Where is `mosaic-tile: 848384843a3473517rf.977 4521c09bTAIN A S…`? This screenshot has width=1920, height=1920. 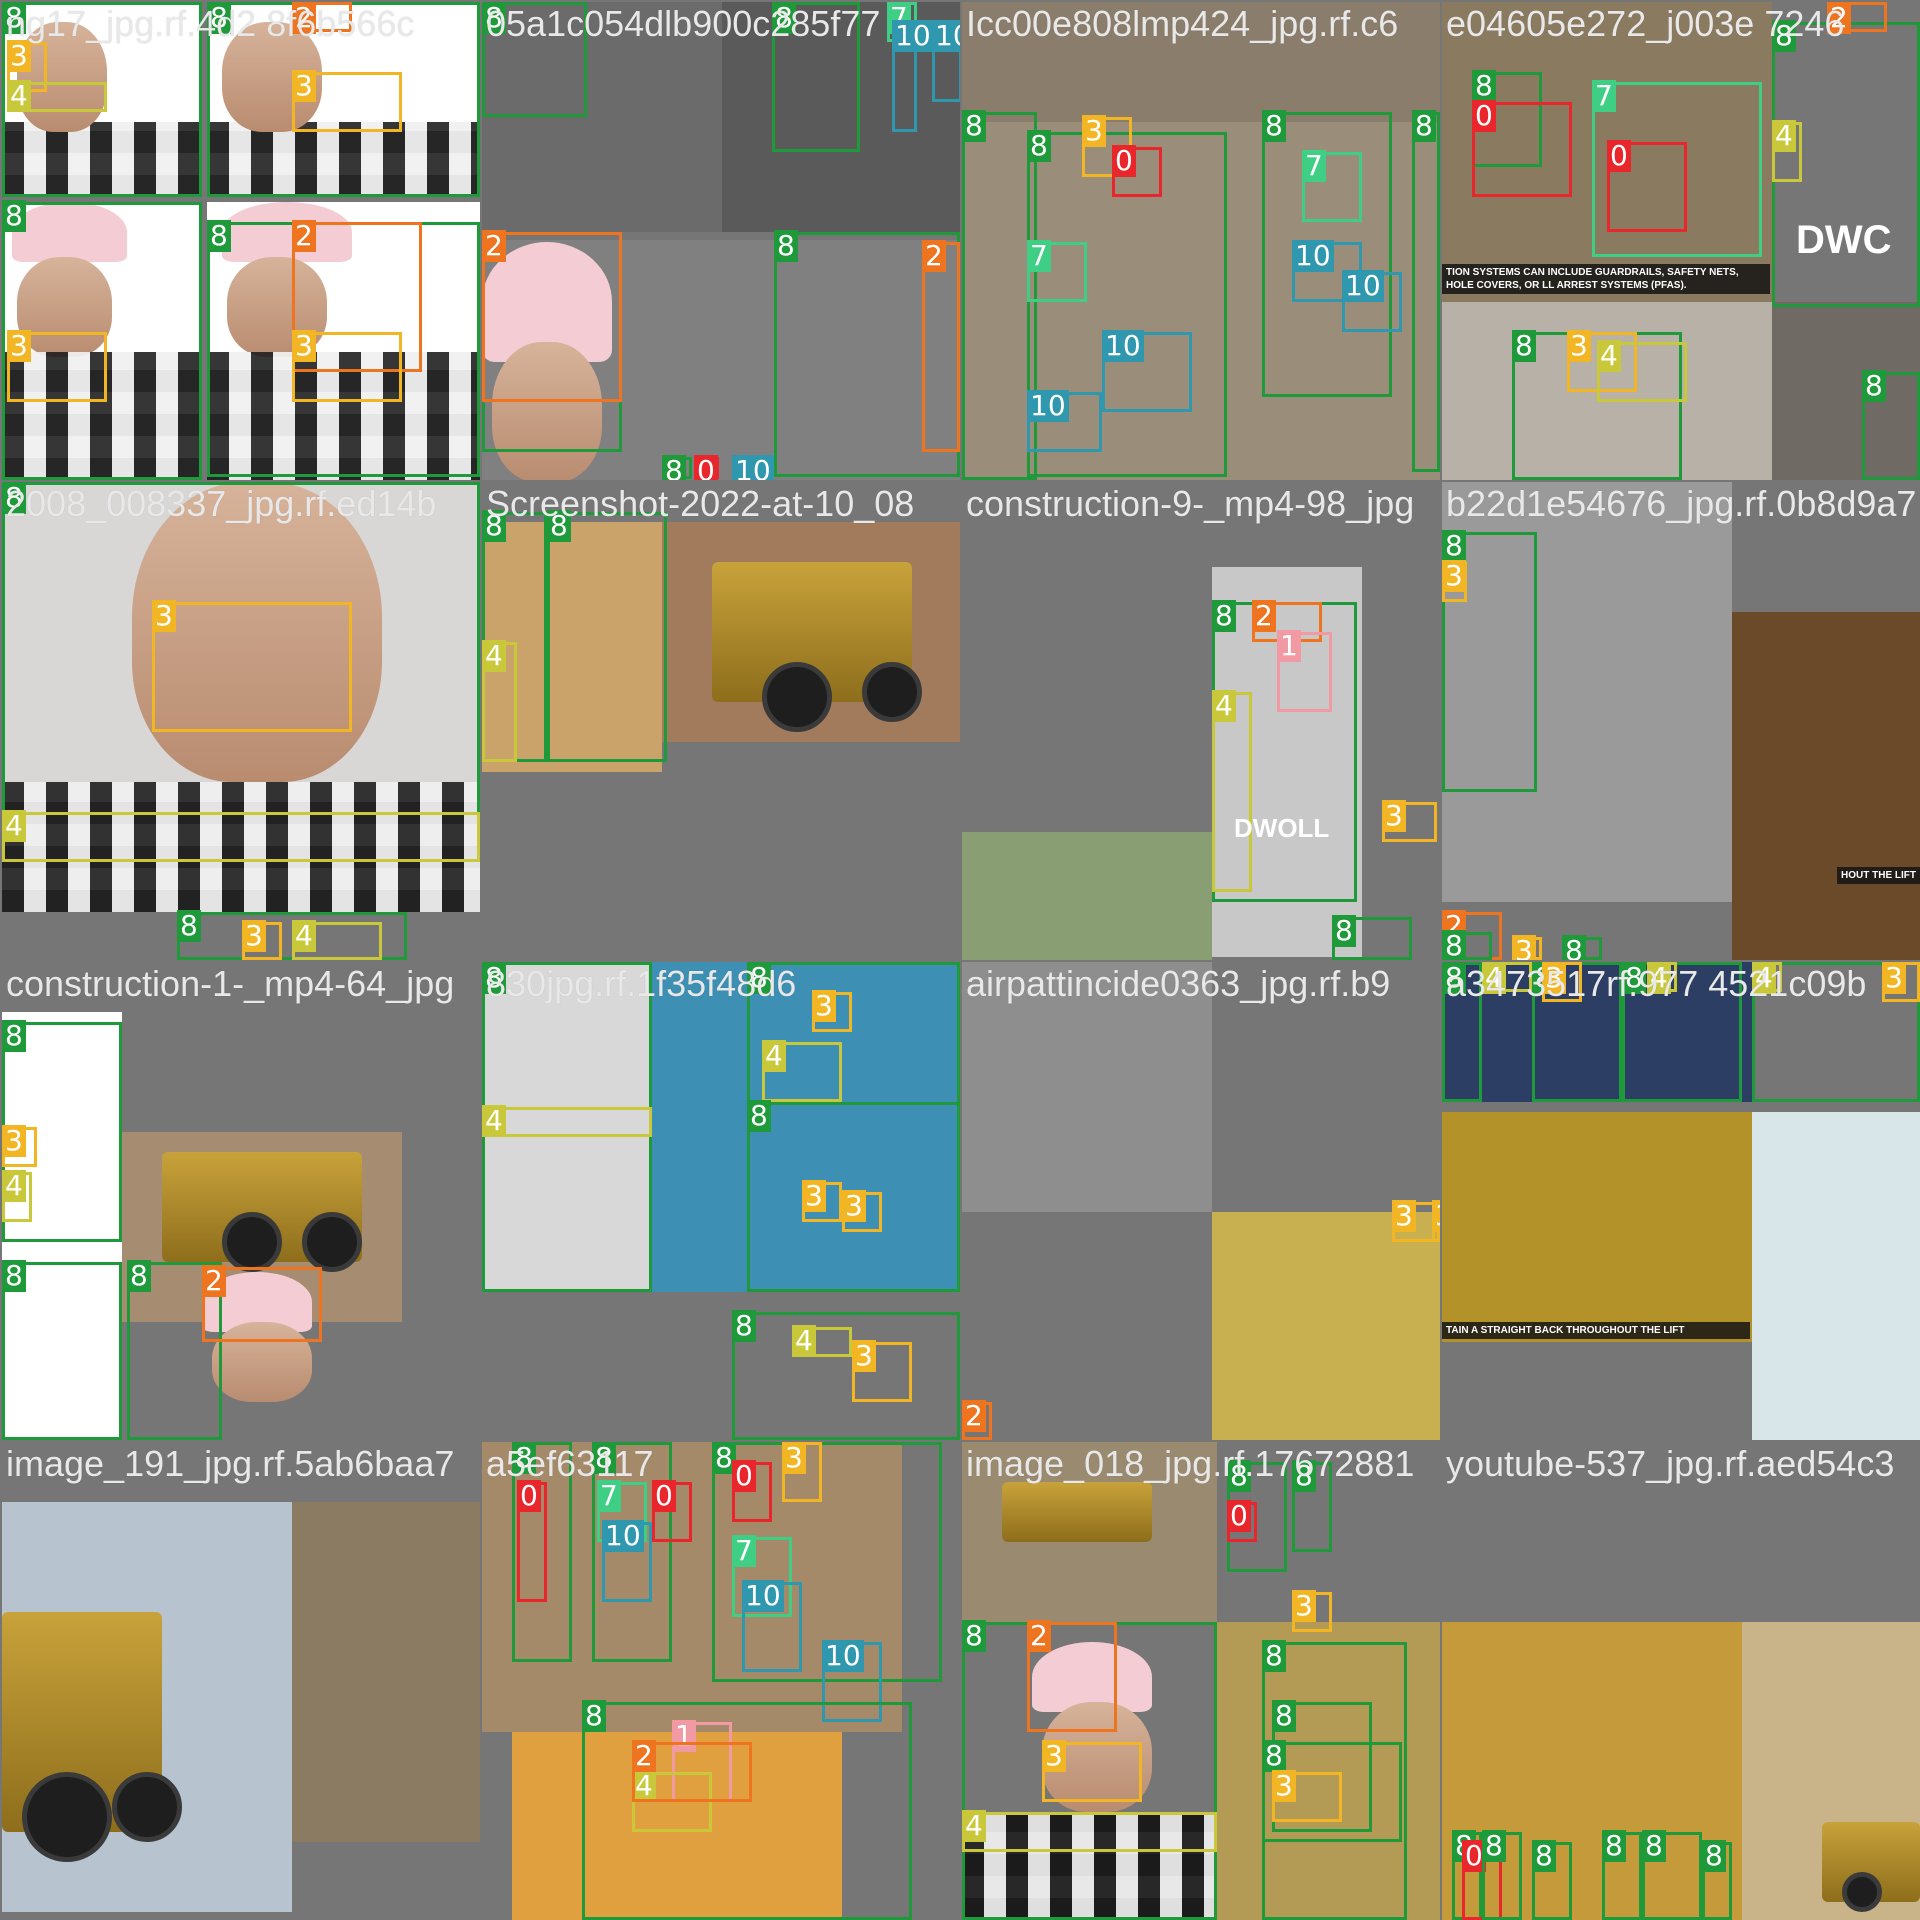 mosaic-tile: 848384843a3473517rf.977 4521c09bTAIN A S… is located at coordinates (1681, 1201).